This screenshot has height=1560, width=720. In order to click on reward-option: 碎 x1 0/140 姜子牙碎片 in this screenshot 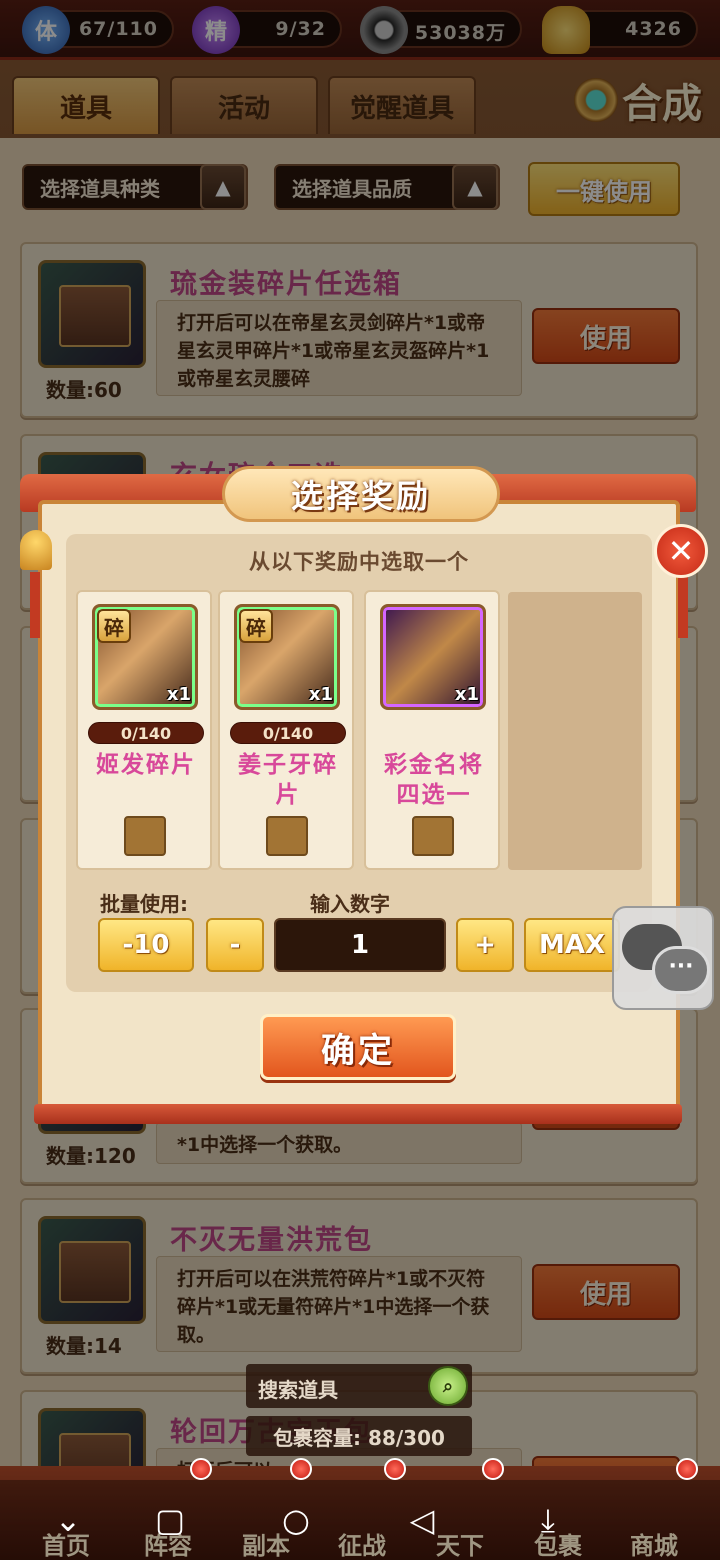, I will do `click(286, 730)`.